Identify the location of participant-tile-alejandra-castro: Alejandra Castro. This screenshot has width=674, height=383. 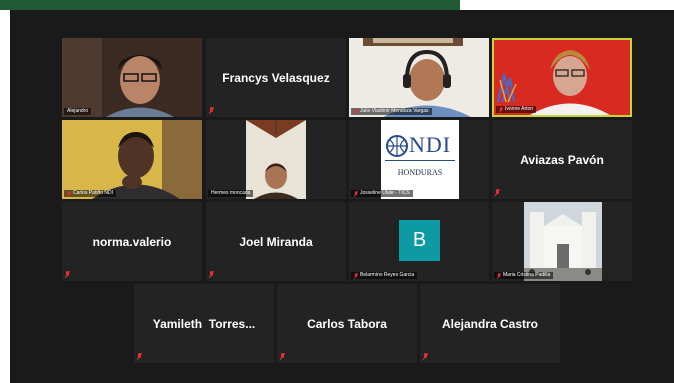
(490, 323).